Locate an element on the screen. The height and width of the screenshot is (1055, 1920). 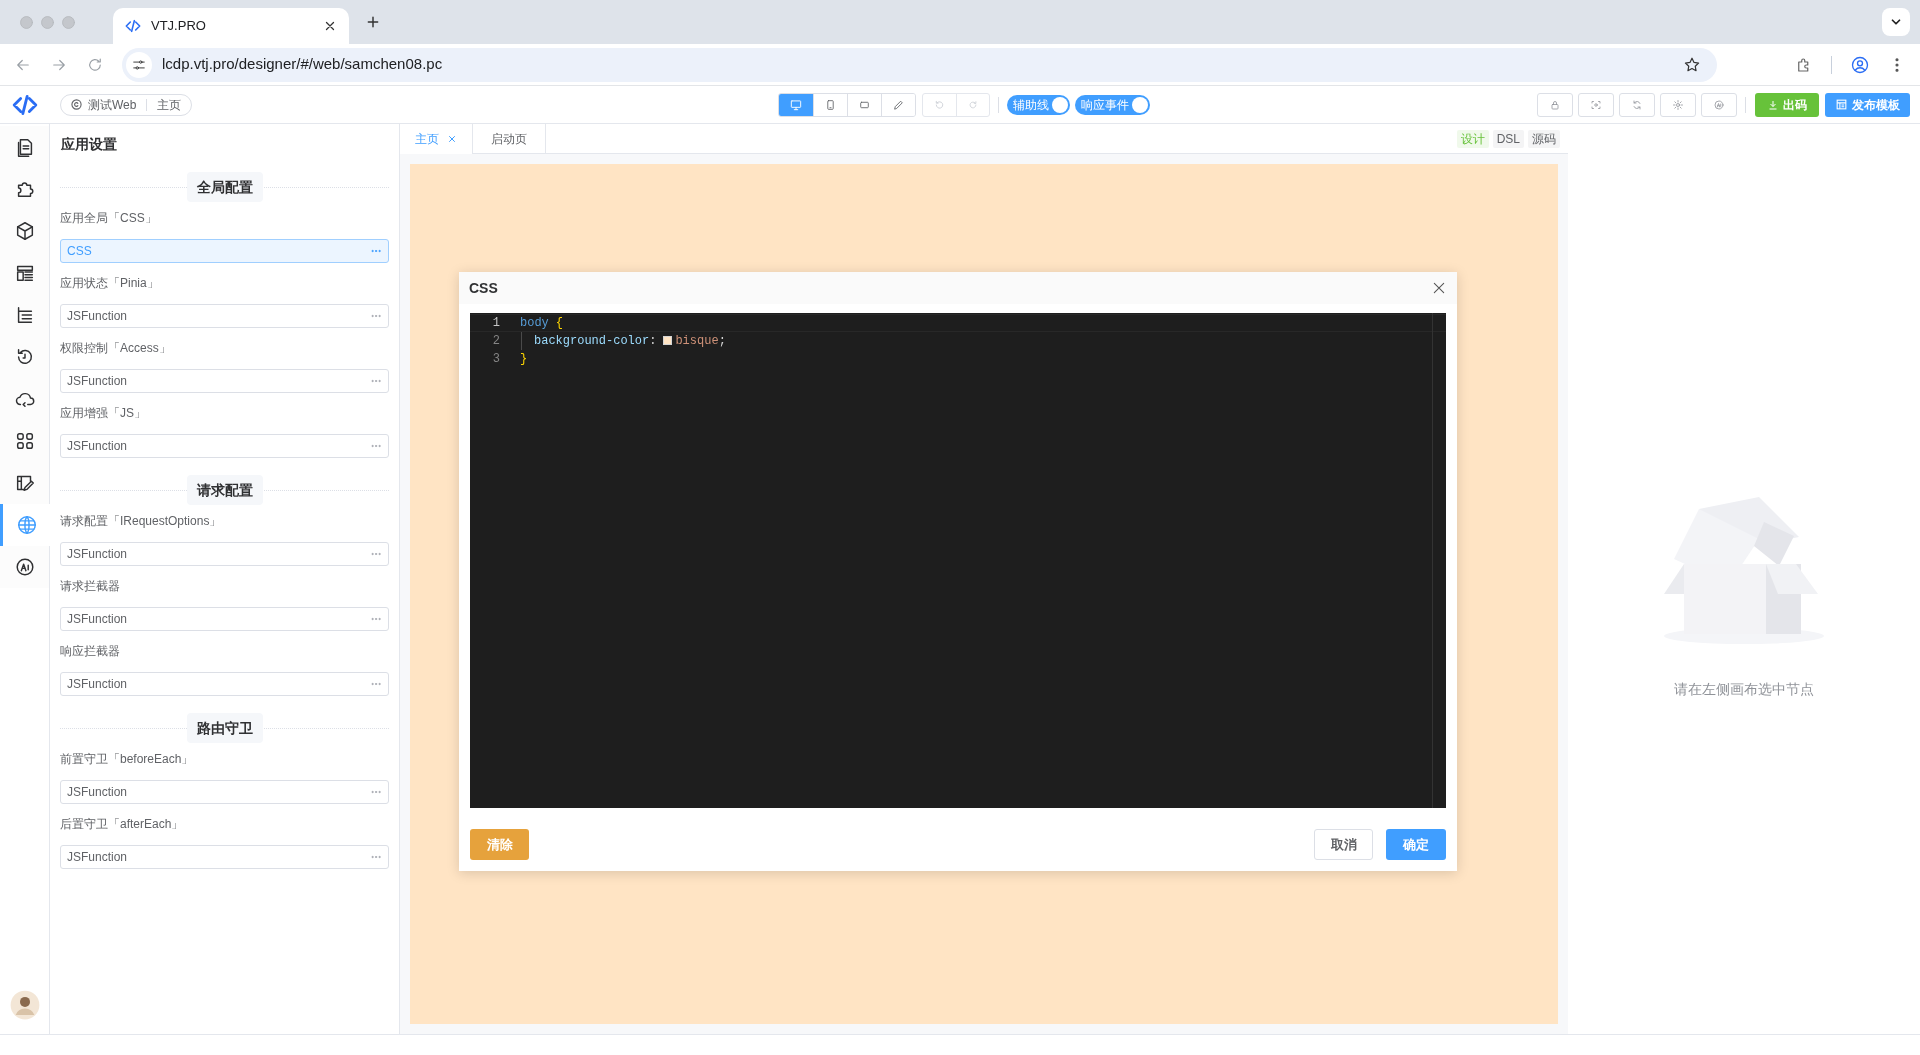
field-label: 后置守卫「afterEach」 is located at coordinates (122, 824).